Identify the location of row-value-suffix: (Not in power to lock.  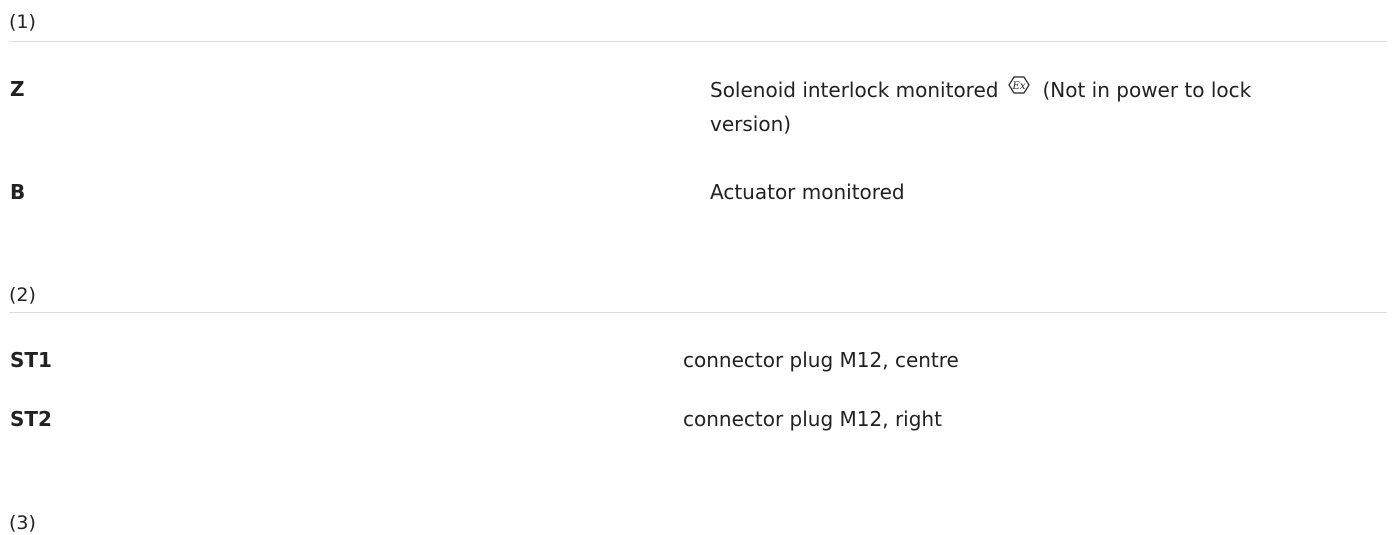
(1147, 90).